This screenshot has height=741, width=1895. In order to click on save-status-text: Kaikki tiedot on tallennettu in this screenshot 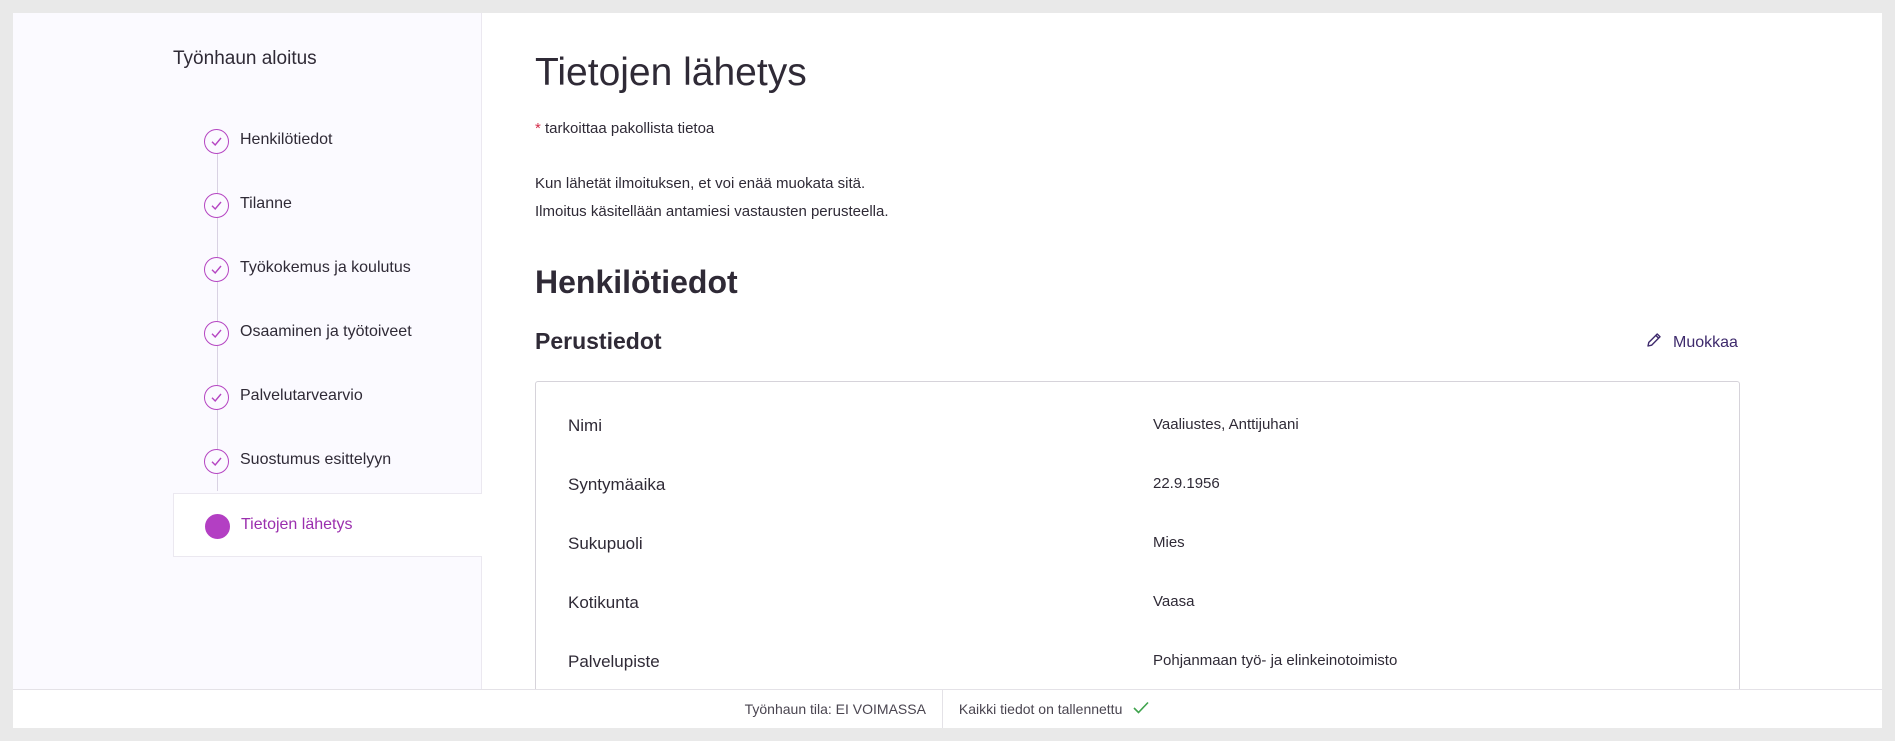, I will do `click(1040, 709)`.